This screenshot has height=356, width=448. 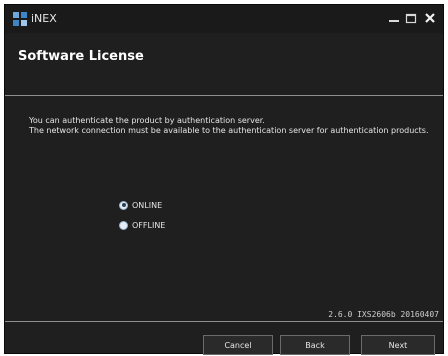 I want to click on close-icon, so click(x=430, y=18).